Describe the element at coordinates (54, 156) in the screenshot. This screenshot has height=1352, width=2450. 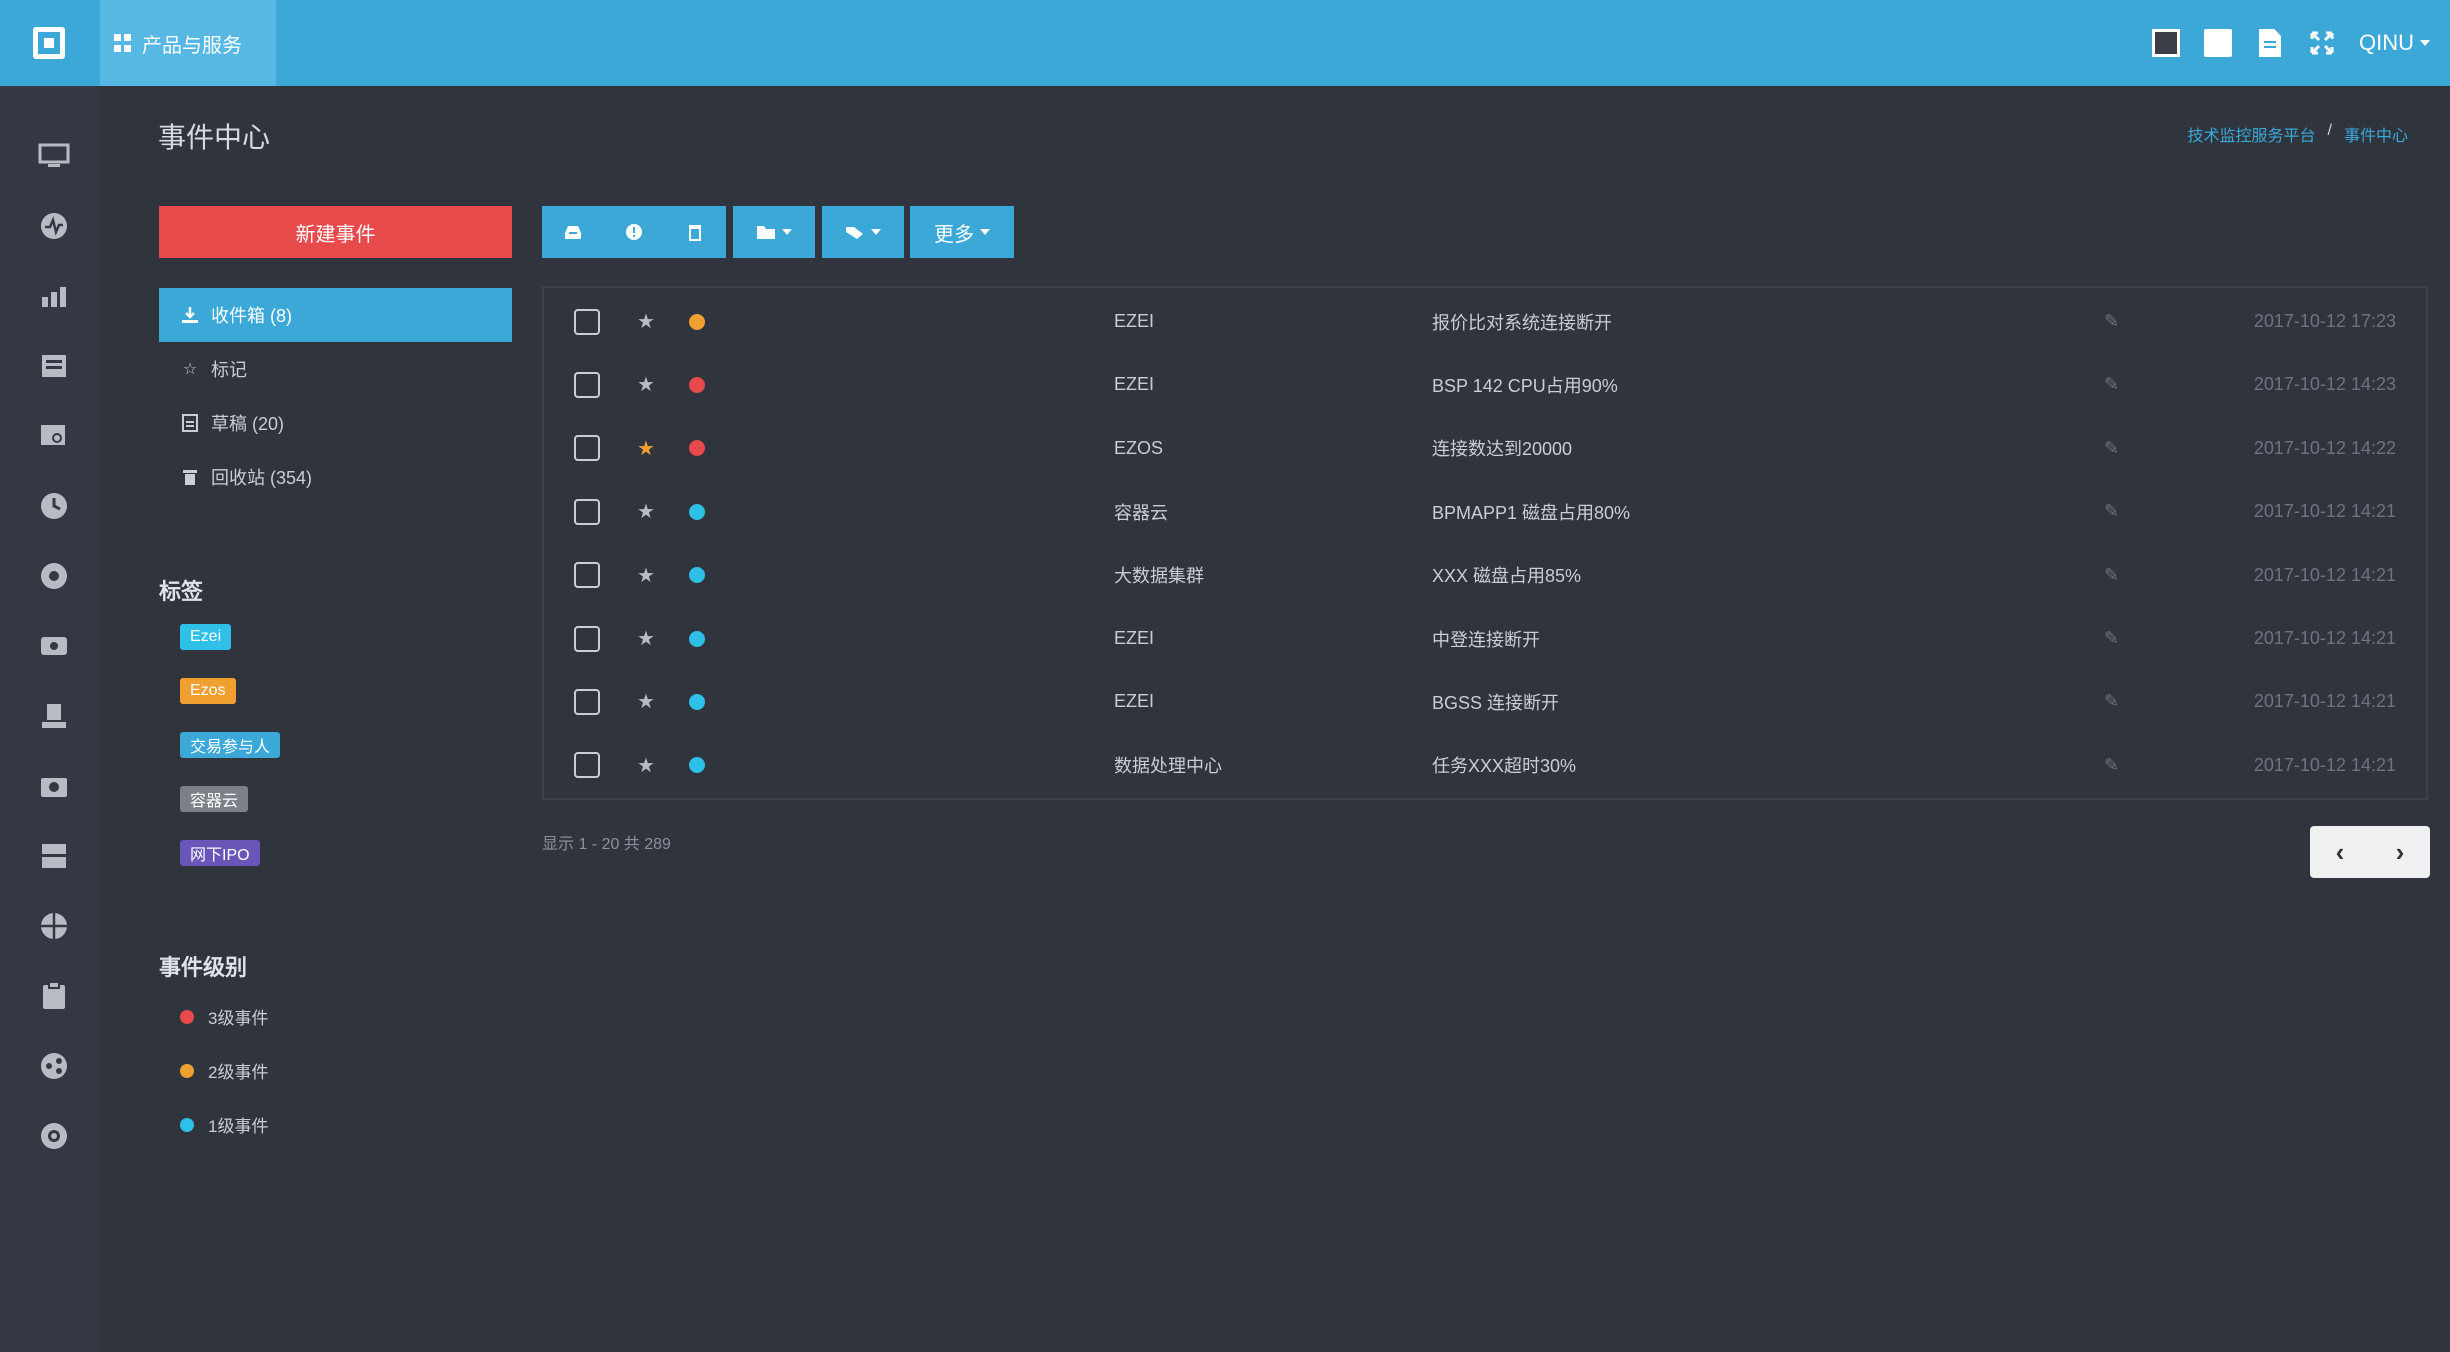
I see `monitor-icon` at that location.